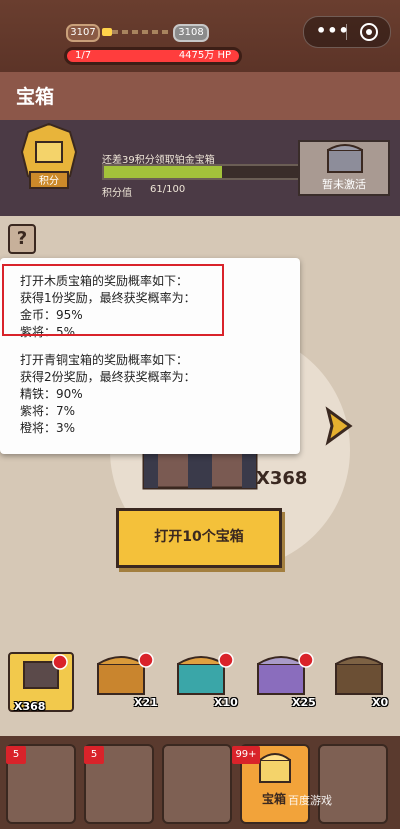 The height and width of the screenshot is (829, 400). What do you see at coordinates (49, 155) in the screenshot?
I see `points-badge-icon: 积分` at bounding box center [49, 155].